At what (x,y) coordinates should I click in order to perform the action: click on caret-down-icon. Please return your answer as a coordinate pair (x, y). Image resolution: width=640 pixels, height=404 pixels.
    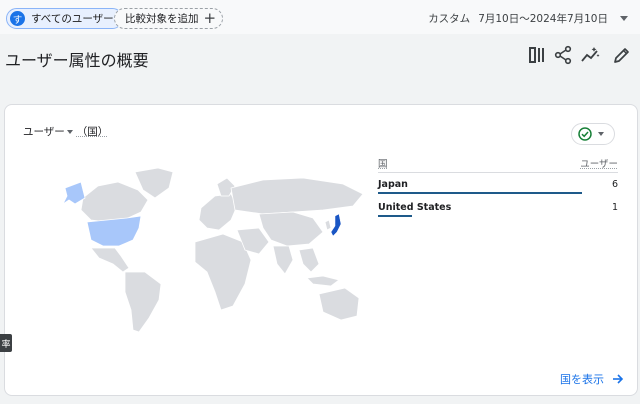
    Looking at the image, I should click on (69, 131).